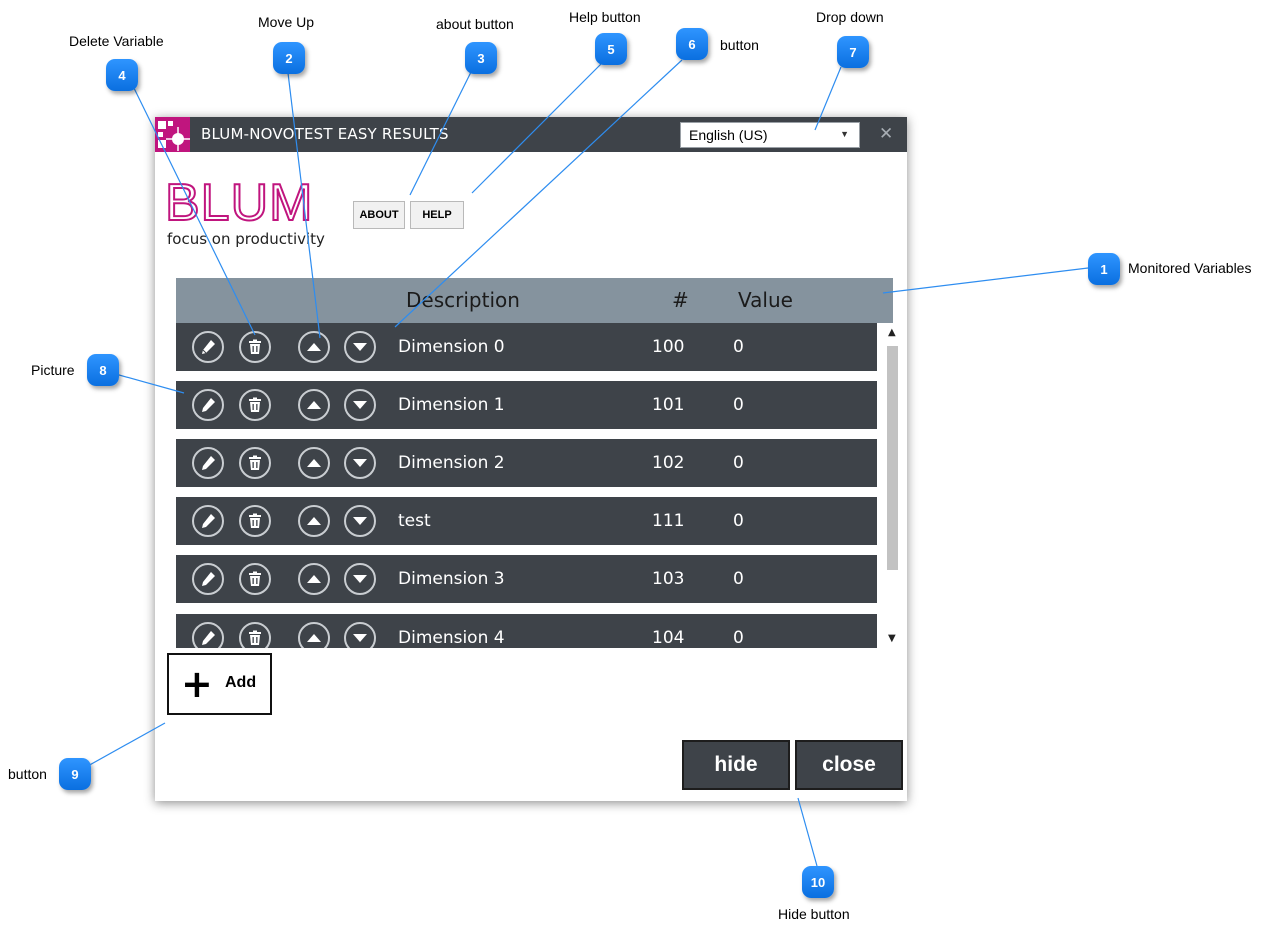 Image resolution: width=1279 pixels, height=928 pixels. Describe the element at coordinates (286, 22) in the screenshot. I see `callout-label-2: Move Up` at that location.